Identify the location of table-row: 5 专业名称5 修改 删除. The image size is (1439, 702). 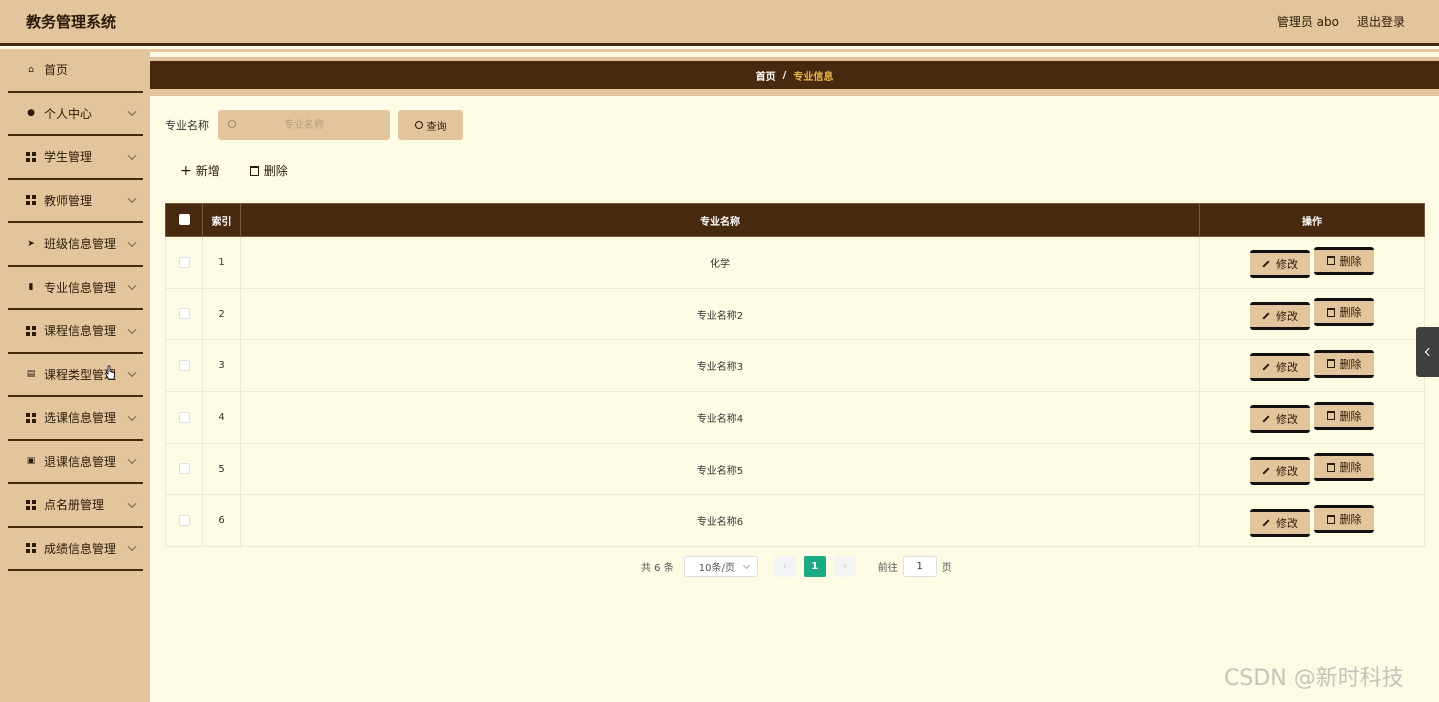
(795, 469).